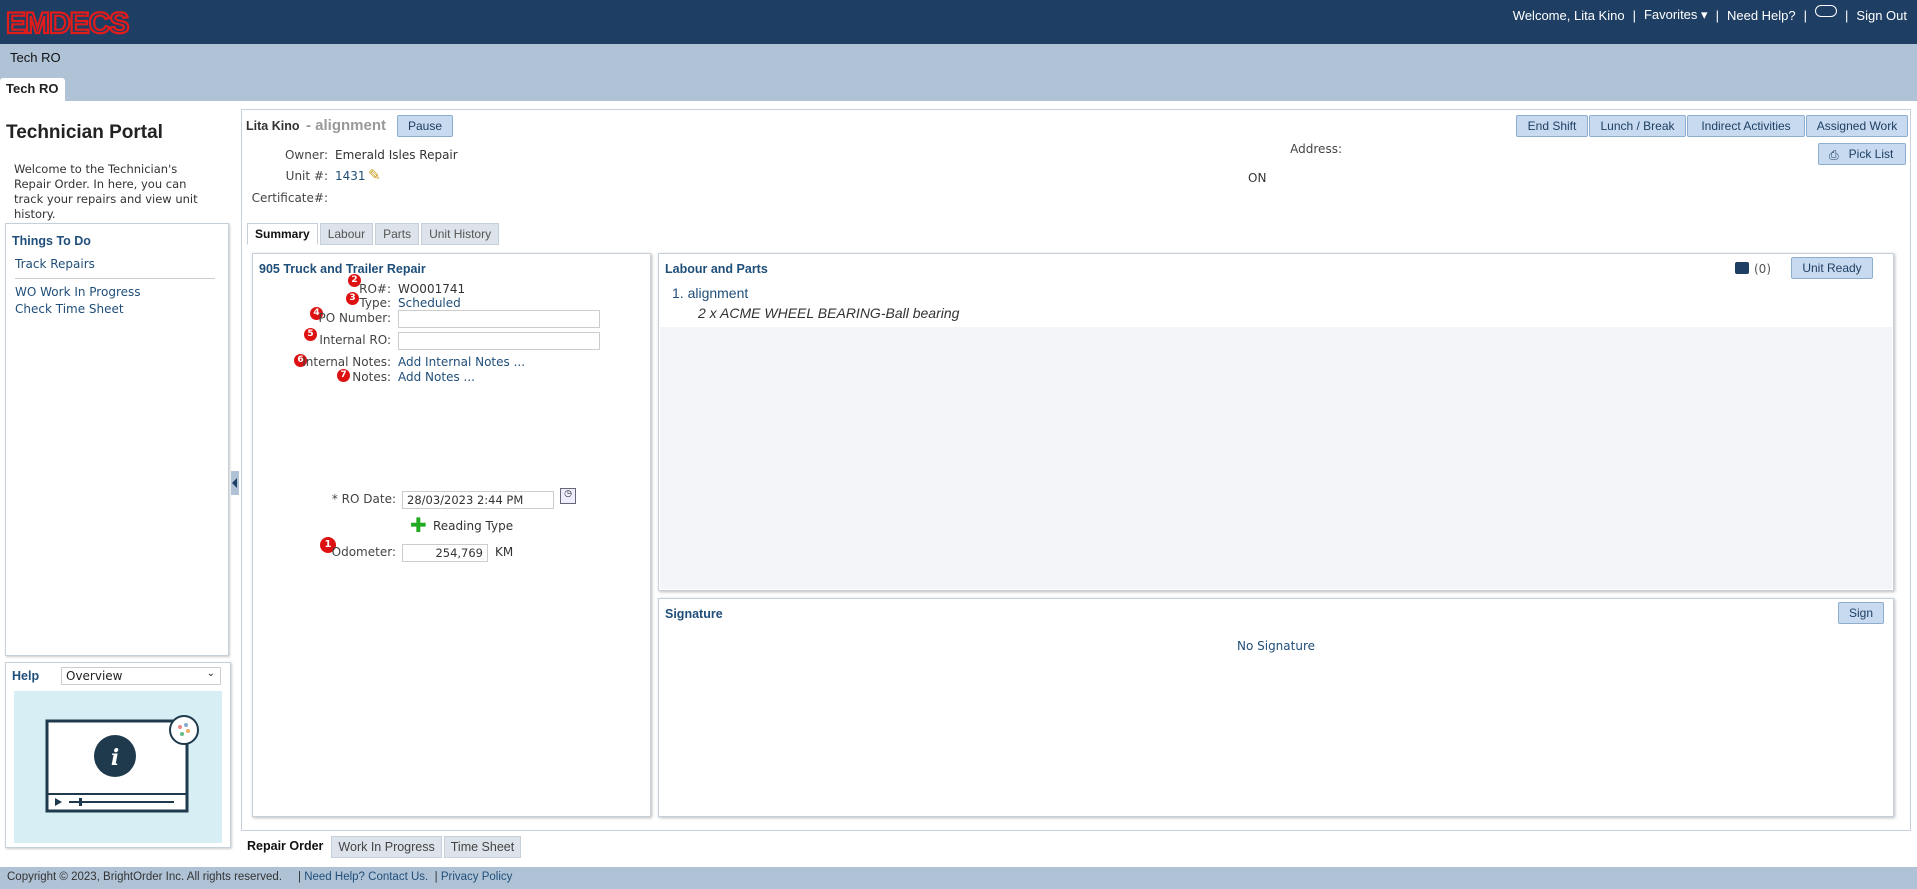 This screenshot has width=1917, height=889. What do you see at coordinates (478, 500) in the screenshot?
I see `ro-date-input: 28/03/2023 2:44 PM` at bounding box center [478, 500].